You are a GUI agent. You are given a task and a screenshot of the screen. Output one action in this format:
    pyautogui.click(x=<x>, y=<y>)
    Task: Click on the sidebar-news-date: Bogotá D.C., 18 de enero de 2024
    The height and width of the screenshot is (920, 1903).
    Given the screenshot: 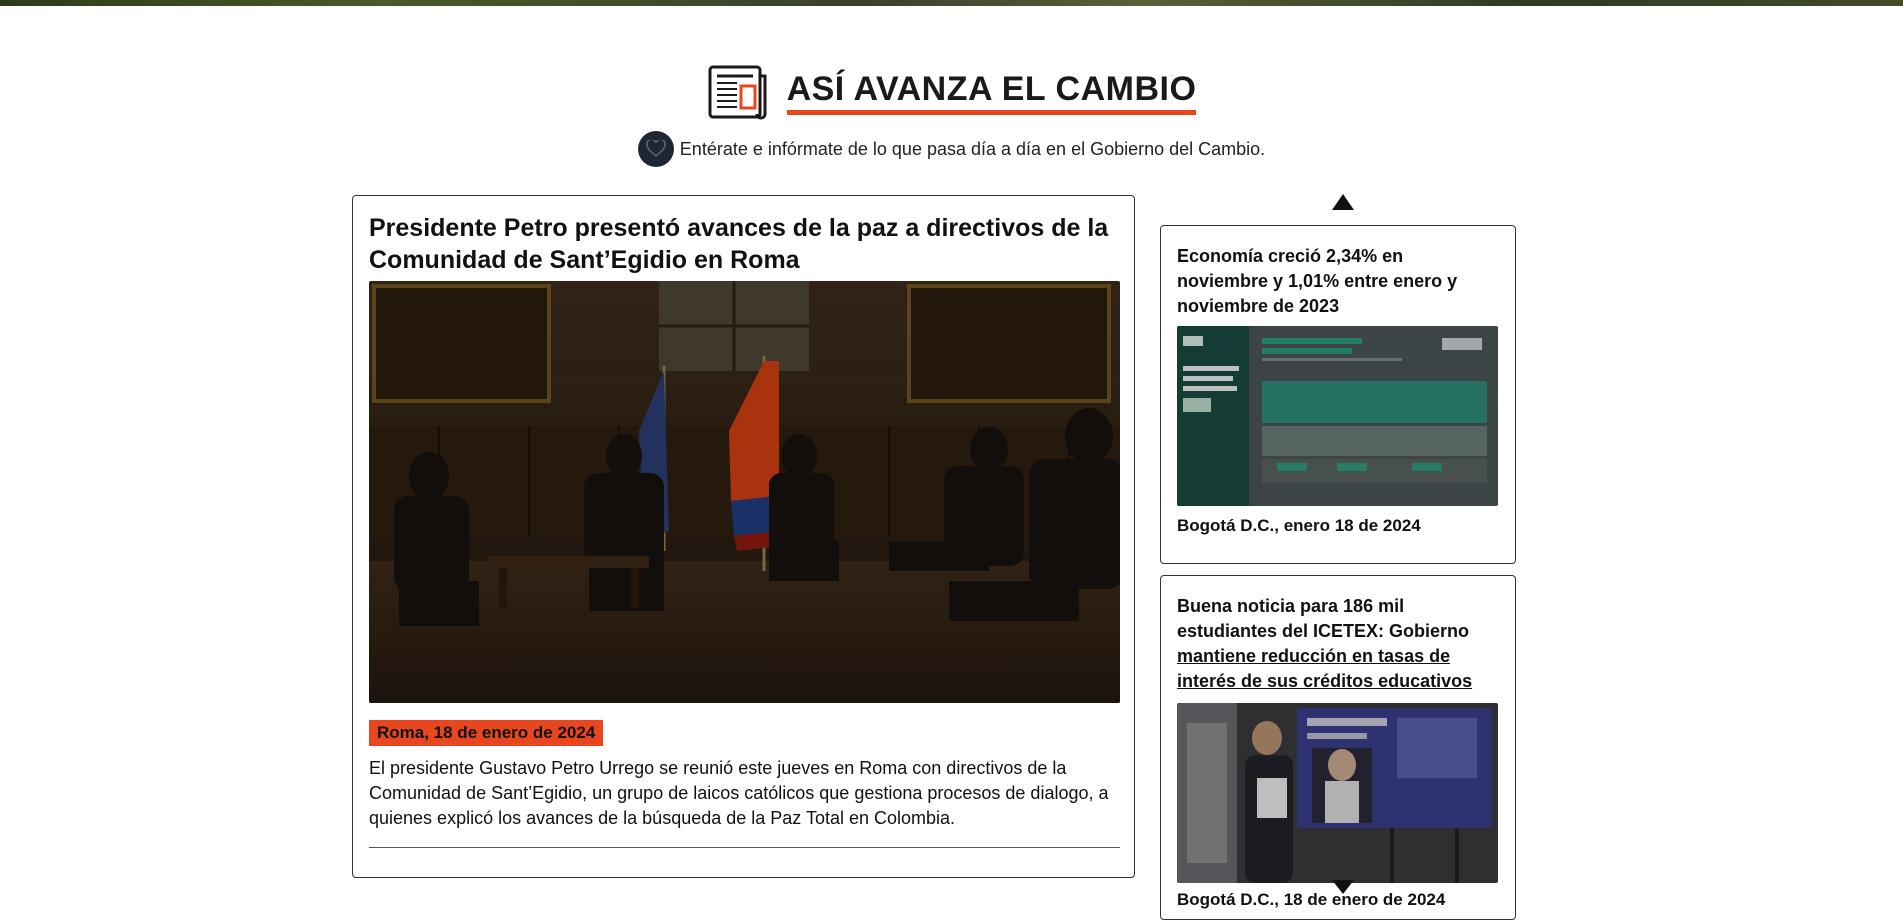 What is the action you would take?
    pyautogui.click(x=1311, y=899)
    